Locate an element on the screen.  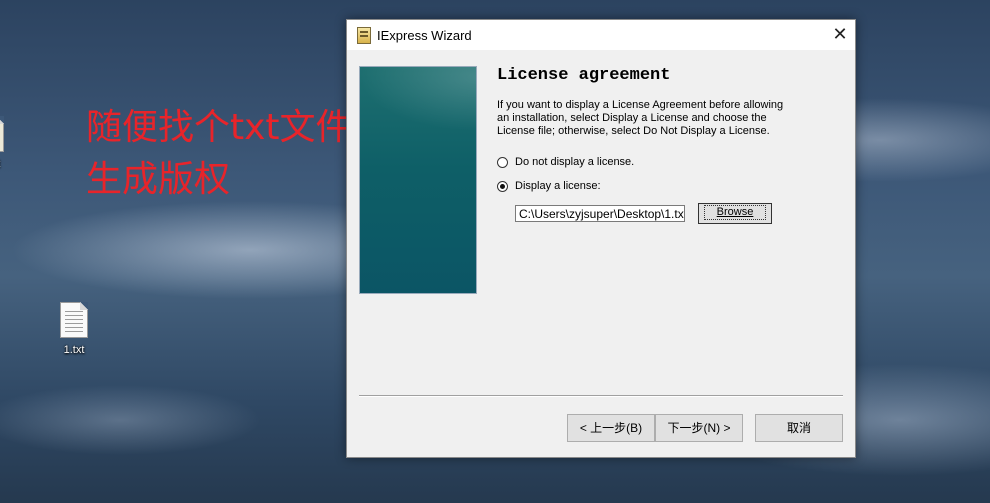
close-icon: ✕ is located at coordinates (840, 34).